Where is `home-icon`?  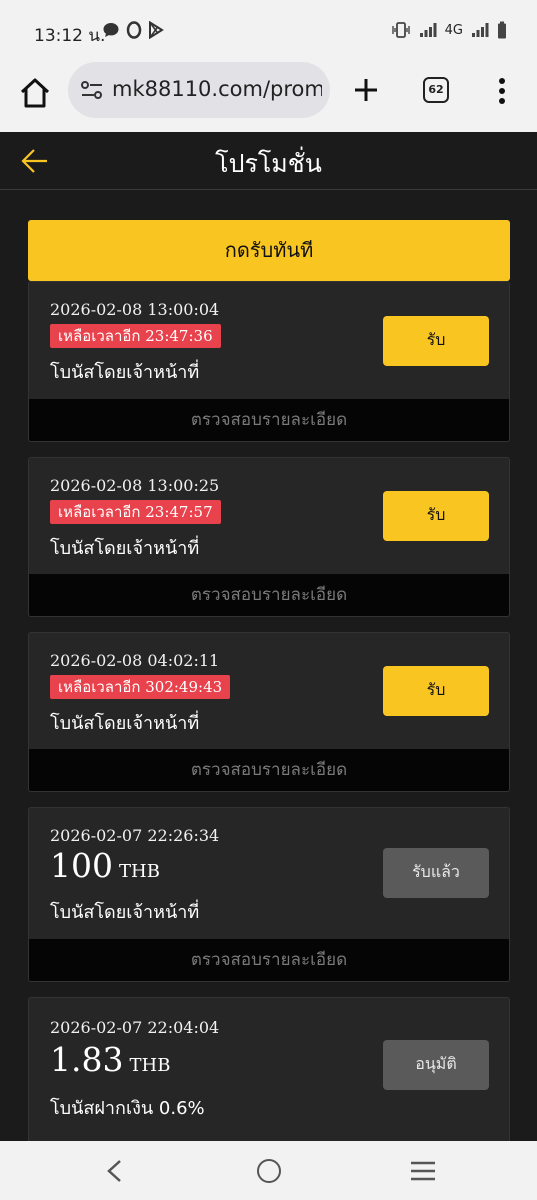 home-icon is located at coordinates (35, 93).